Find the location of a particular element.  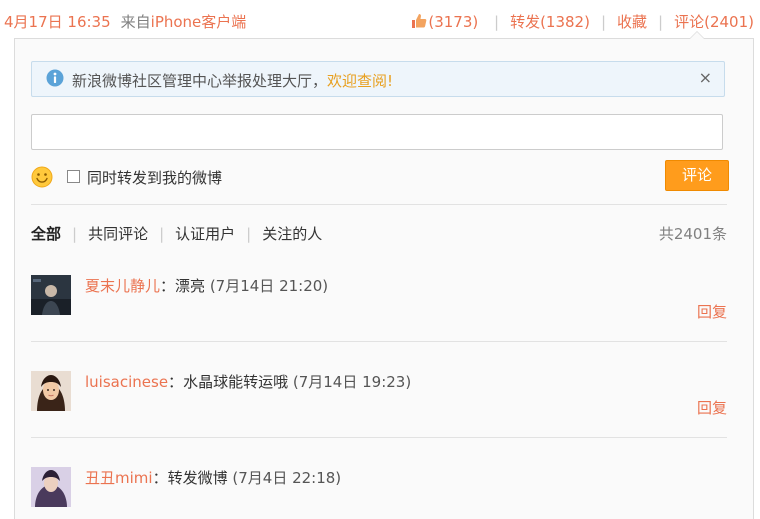

comment-content: 丑丑mimi：转发微博 (7月4日 22:18) is located at coordinates (213, 477).